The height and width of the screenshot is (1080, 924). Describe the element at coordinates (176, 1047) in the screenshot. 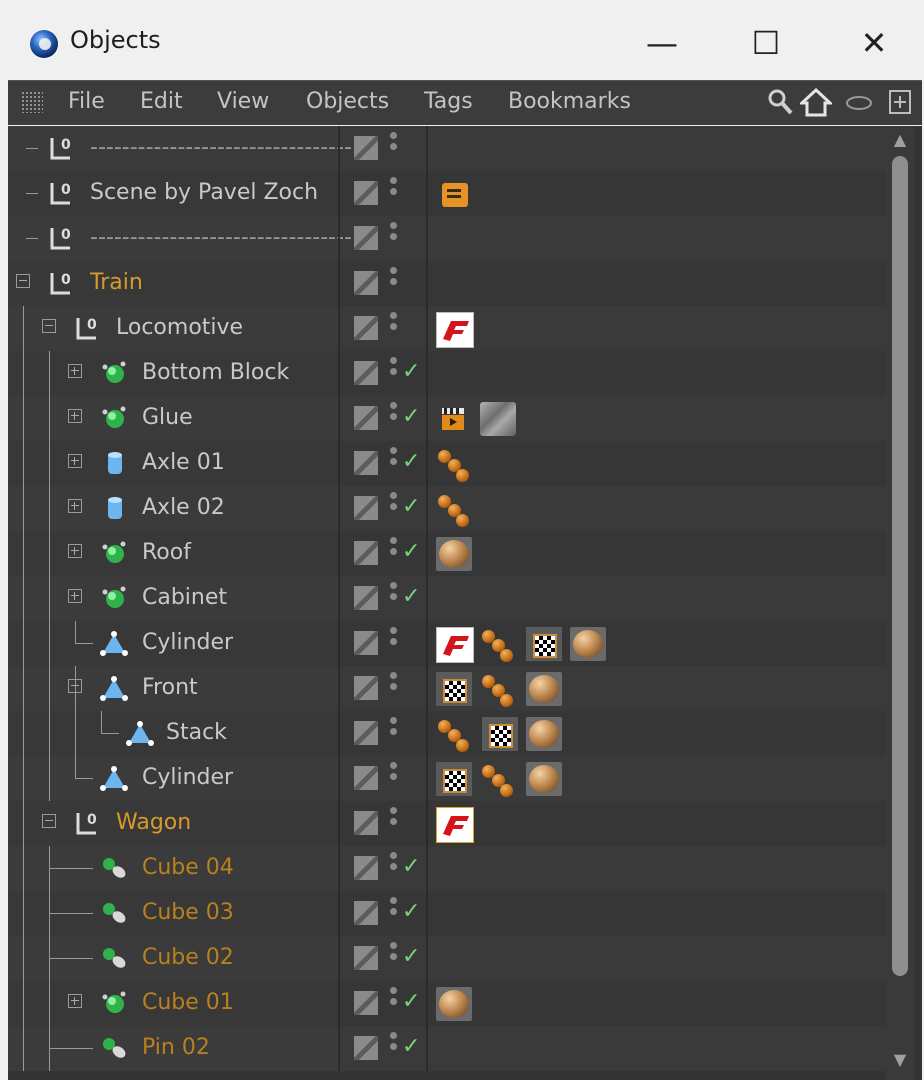

I see `object-label: Pin 02` at that location.